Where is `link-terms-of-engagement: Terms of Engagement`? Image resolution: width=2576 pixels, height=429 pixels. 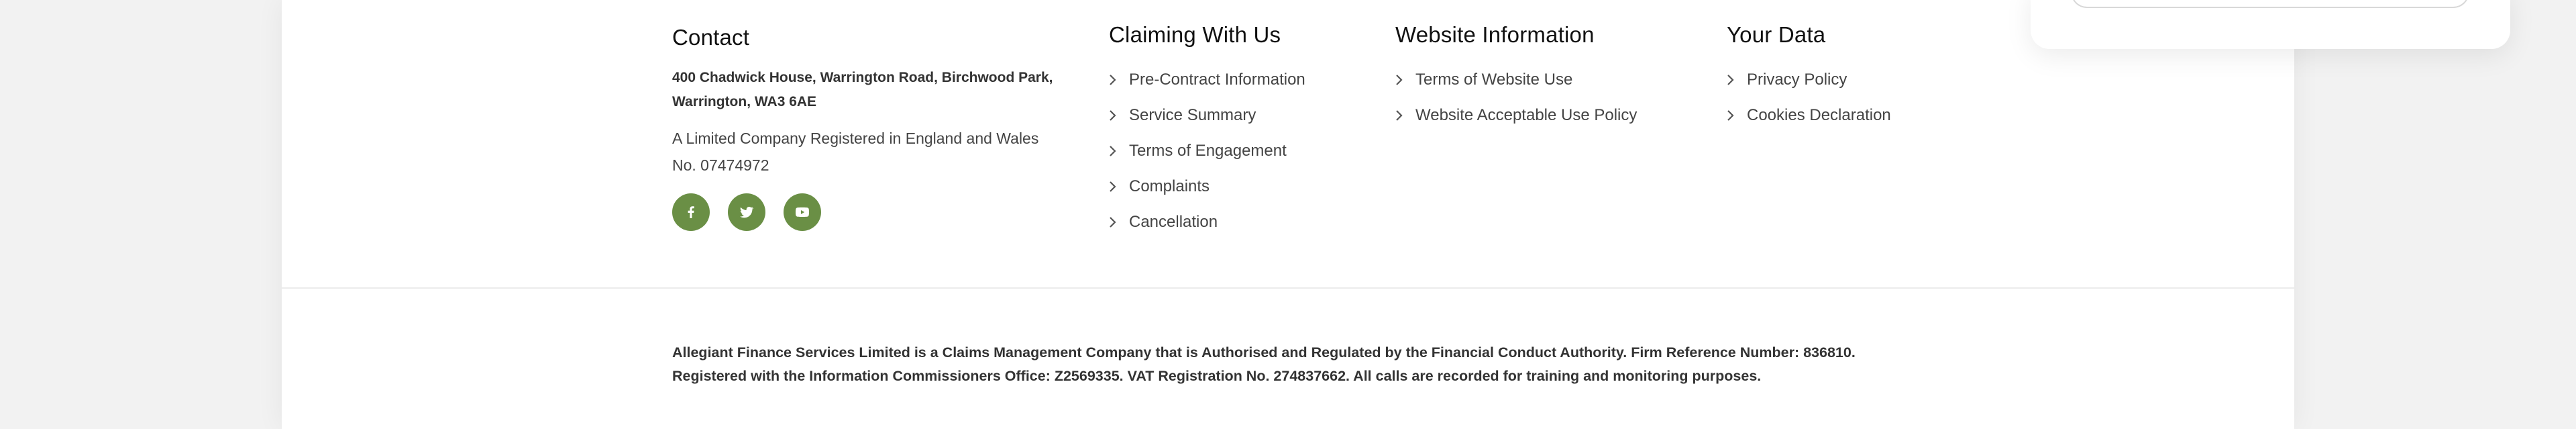 link-terms-of-engagement: Terms of Engagement is located at coordinates (1243, 151).